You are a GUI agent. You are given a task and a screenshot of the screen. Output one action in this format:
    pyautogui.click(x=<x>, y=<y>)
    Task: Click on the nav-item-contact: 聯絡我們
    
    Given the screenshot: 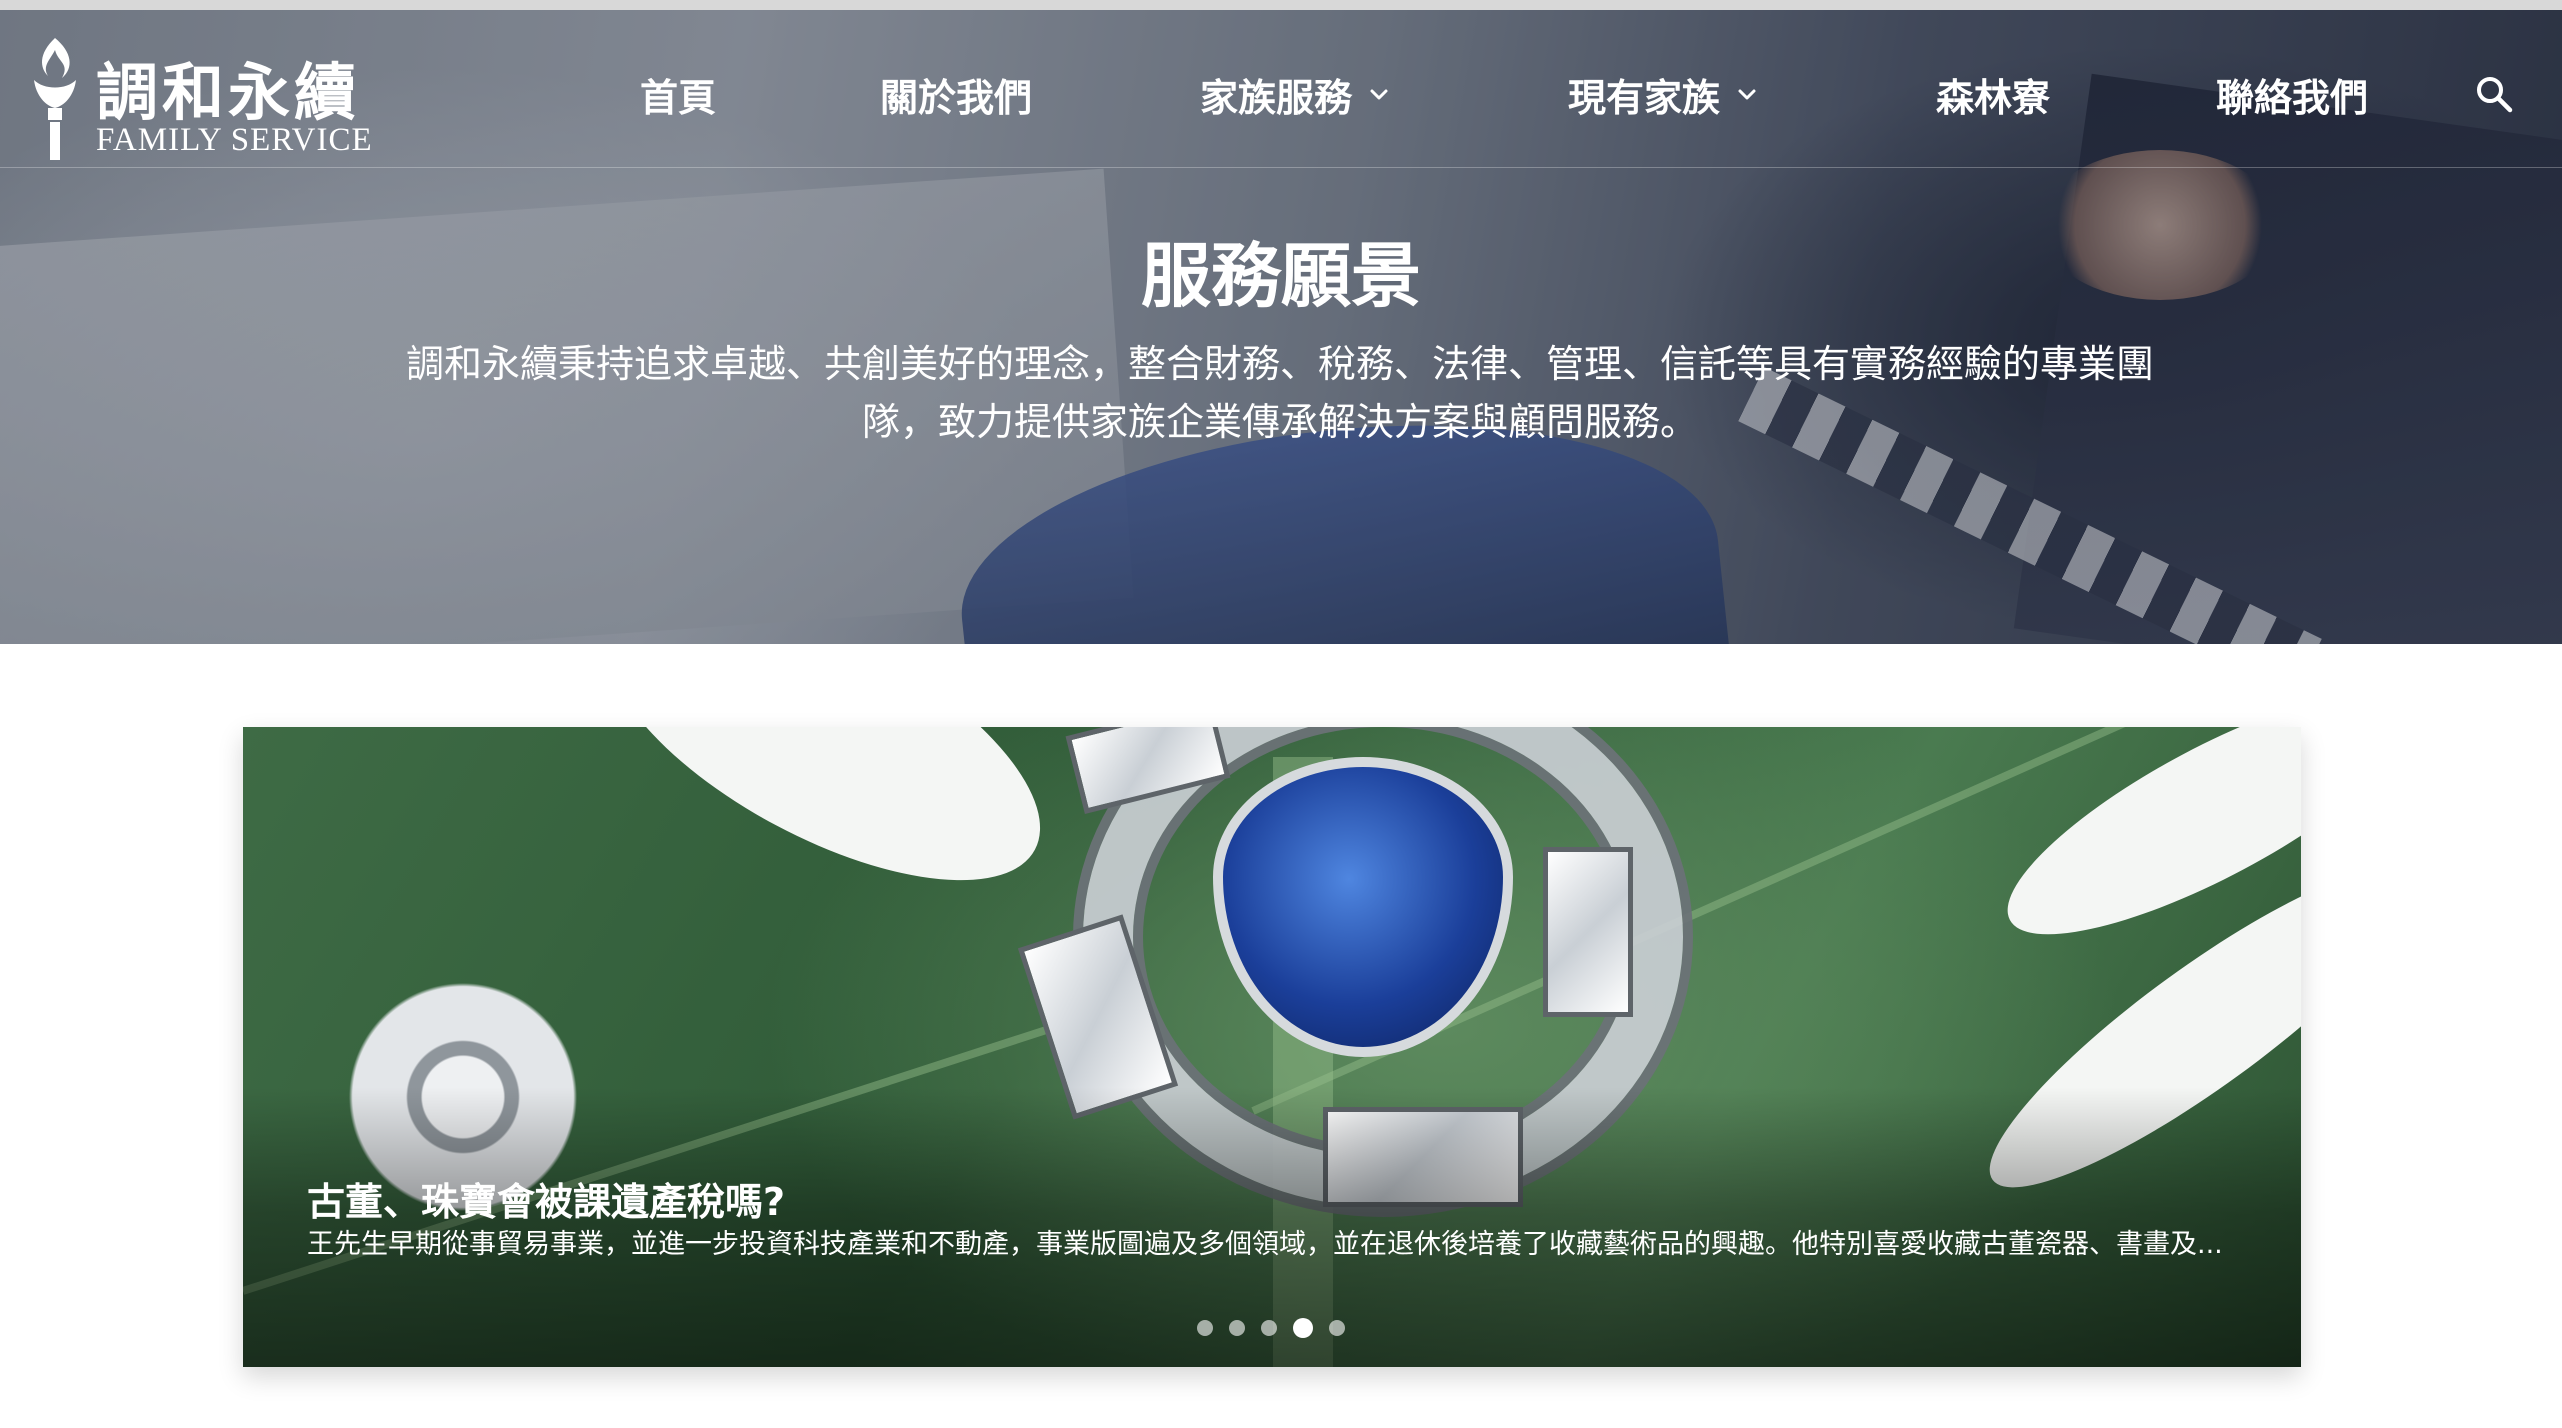 What is the action you would take?
    pyautogui.click(x=2292, y=94)
    